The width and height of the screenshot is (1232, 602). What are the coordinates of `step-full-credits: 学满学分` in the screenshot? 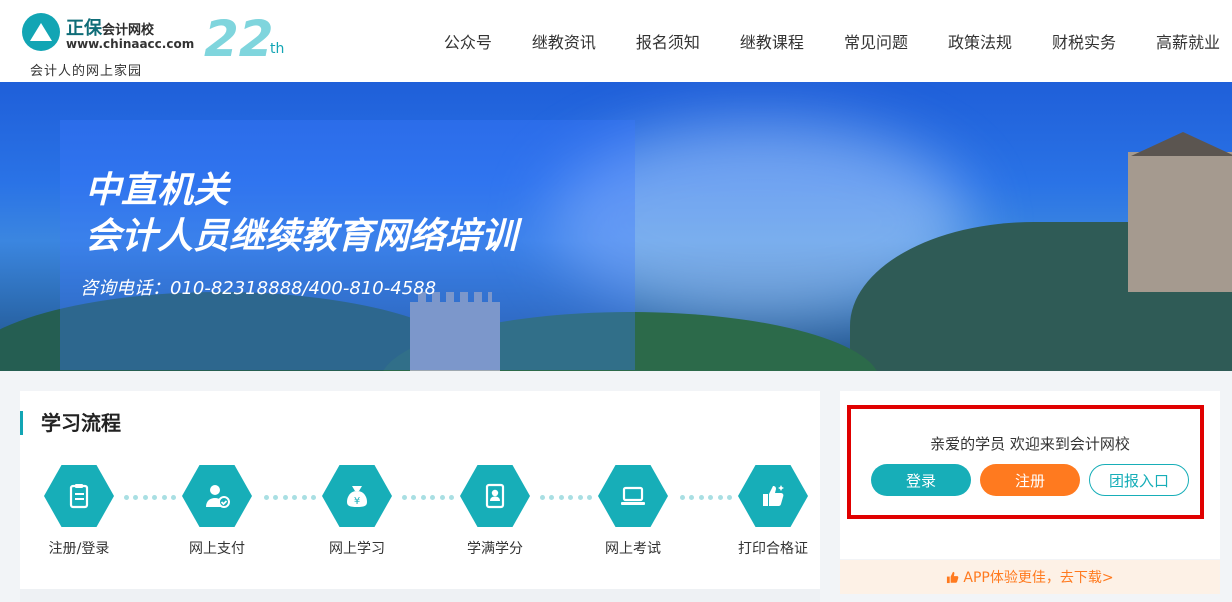 It's located at (495, 512).